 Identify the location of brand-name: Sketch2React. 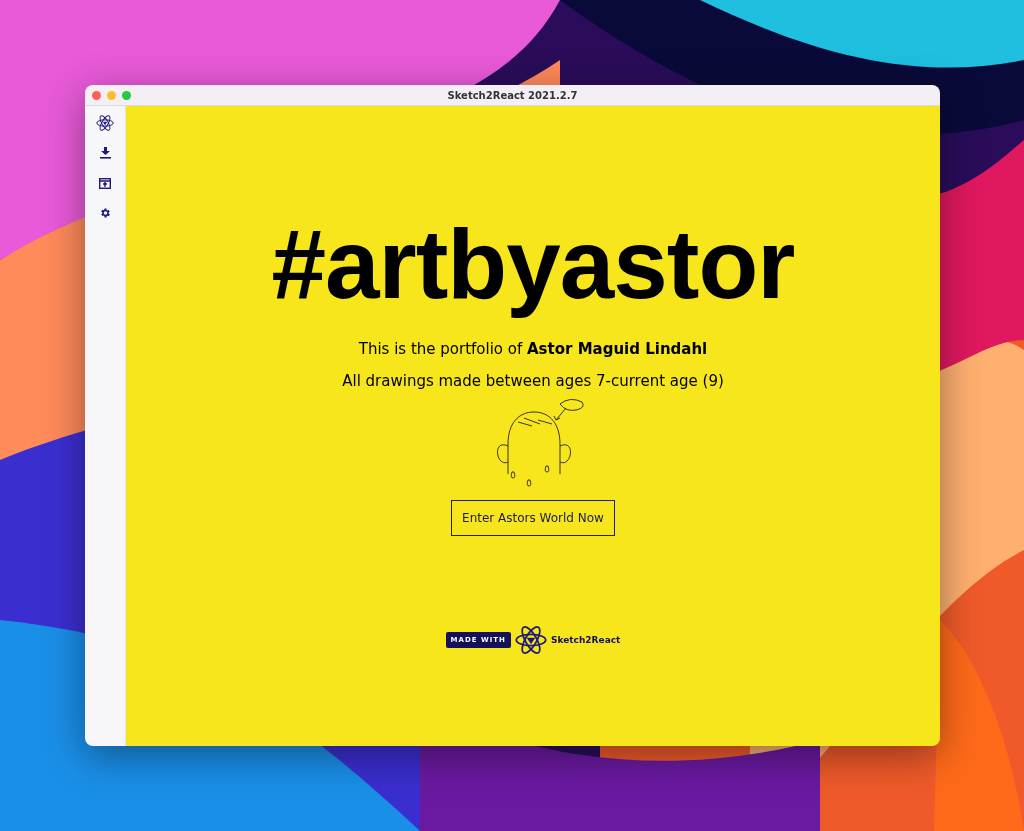
(586, 639).